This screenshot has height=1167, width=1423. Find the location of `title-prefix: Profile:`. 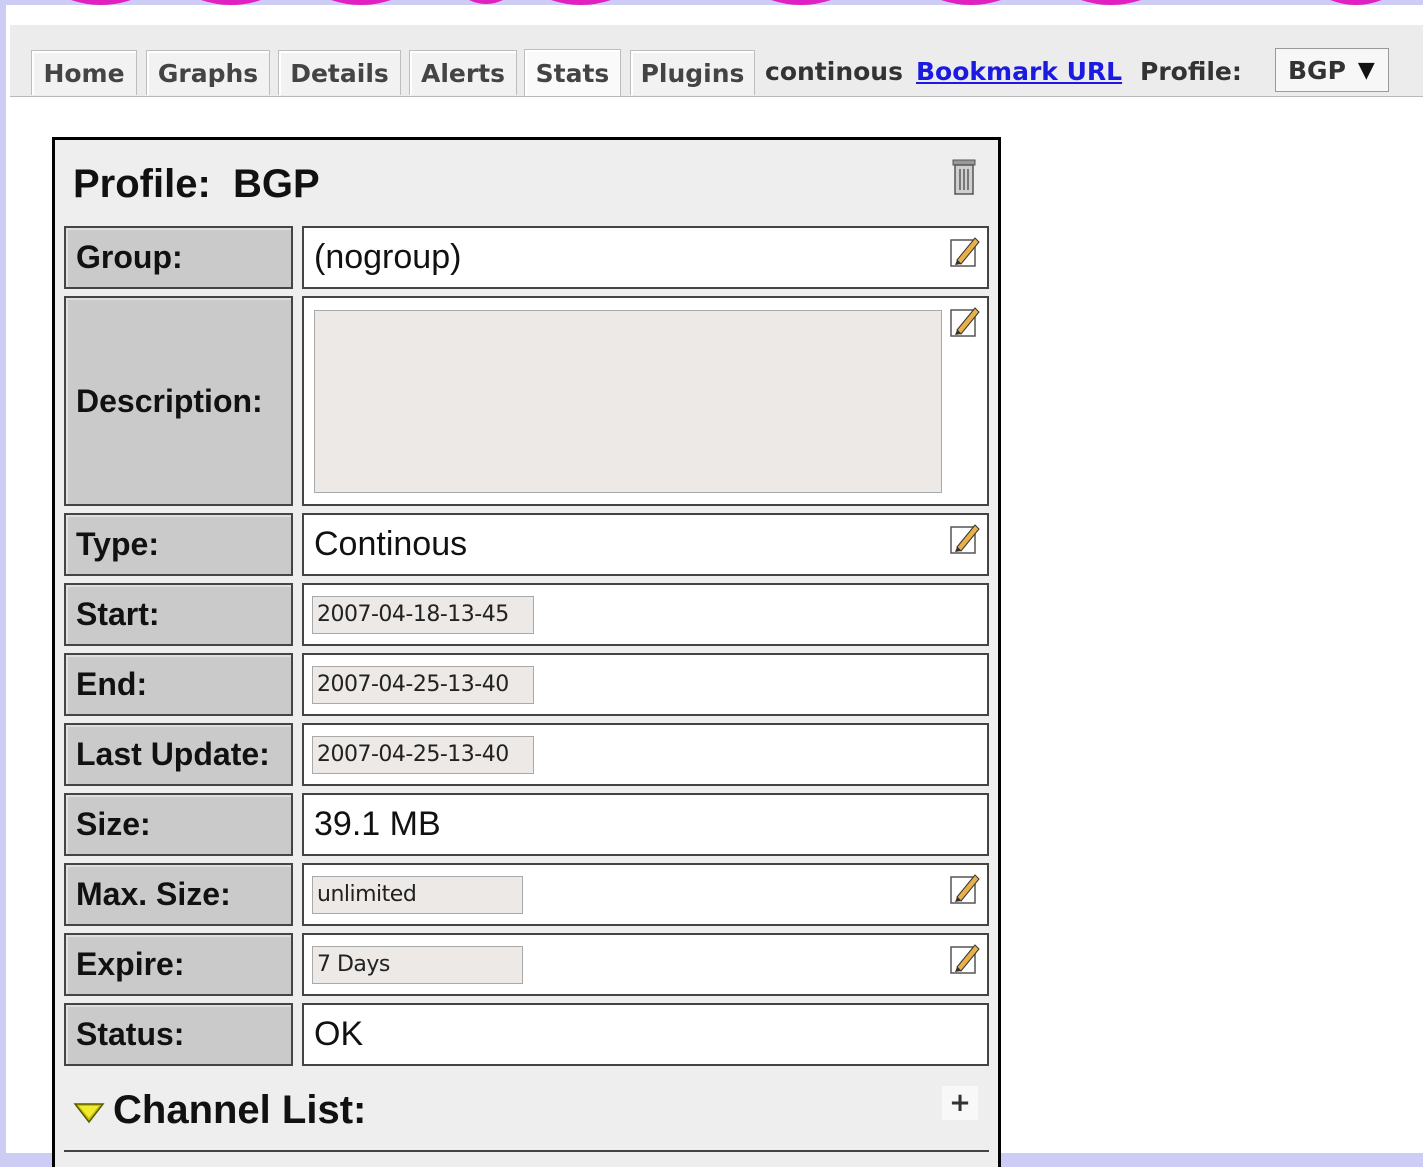

title-prefix: Profile: is located at coordinates (142, 184).